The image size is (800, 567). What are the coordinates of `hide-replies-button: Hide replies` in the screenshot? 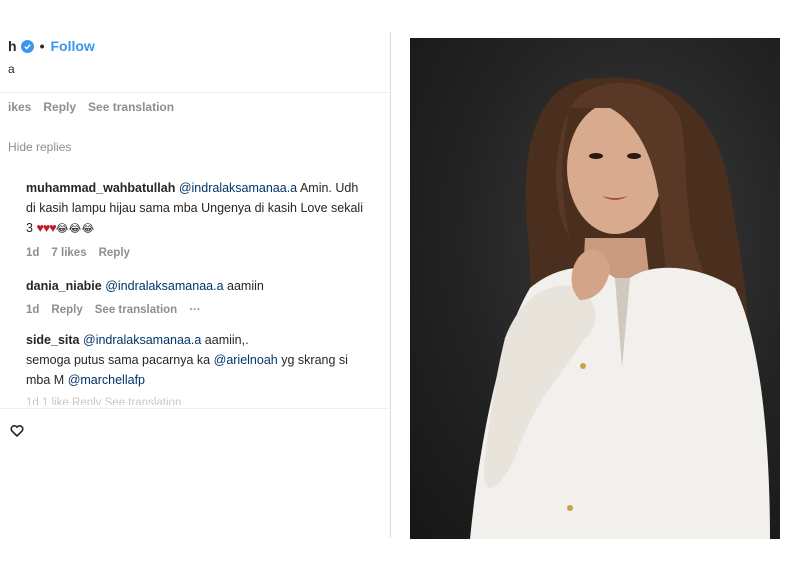 It's located at (39, 147).